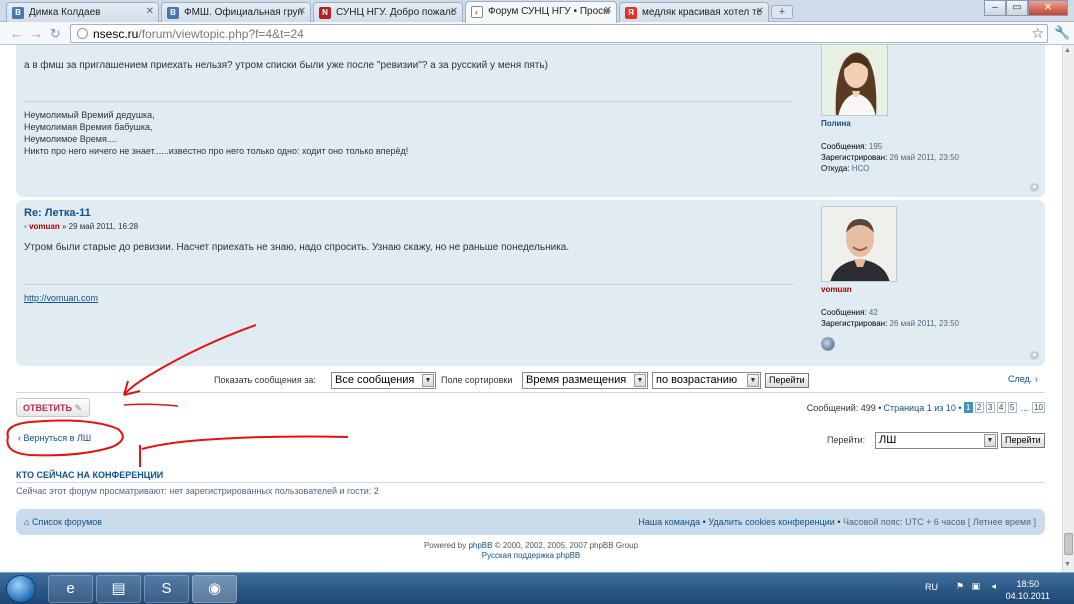 The height and width of the screenshot is (604, 1074). What do you see at coordinates (21, 589) in the screenshot?
I see `start-button` at bounding box center [21, 589].